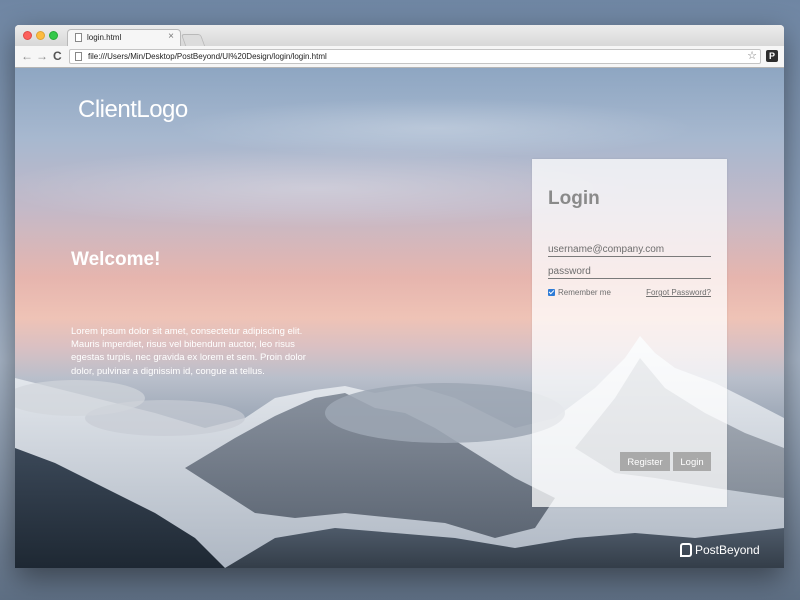  What do you see at coordinates (124, 37) in the screenshot?
I see `tab-login: login.html ×` at bounding box center [124, 37].